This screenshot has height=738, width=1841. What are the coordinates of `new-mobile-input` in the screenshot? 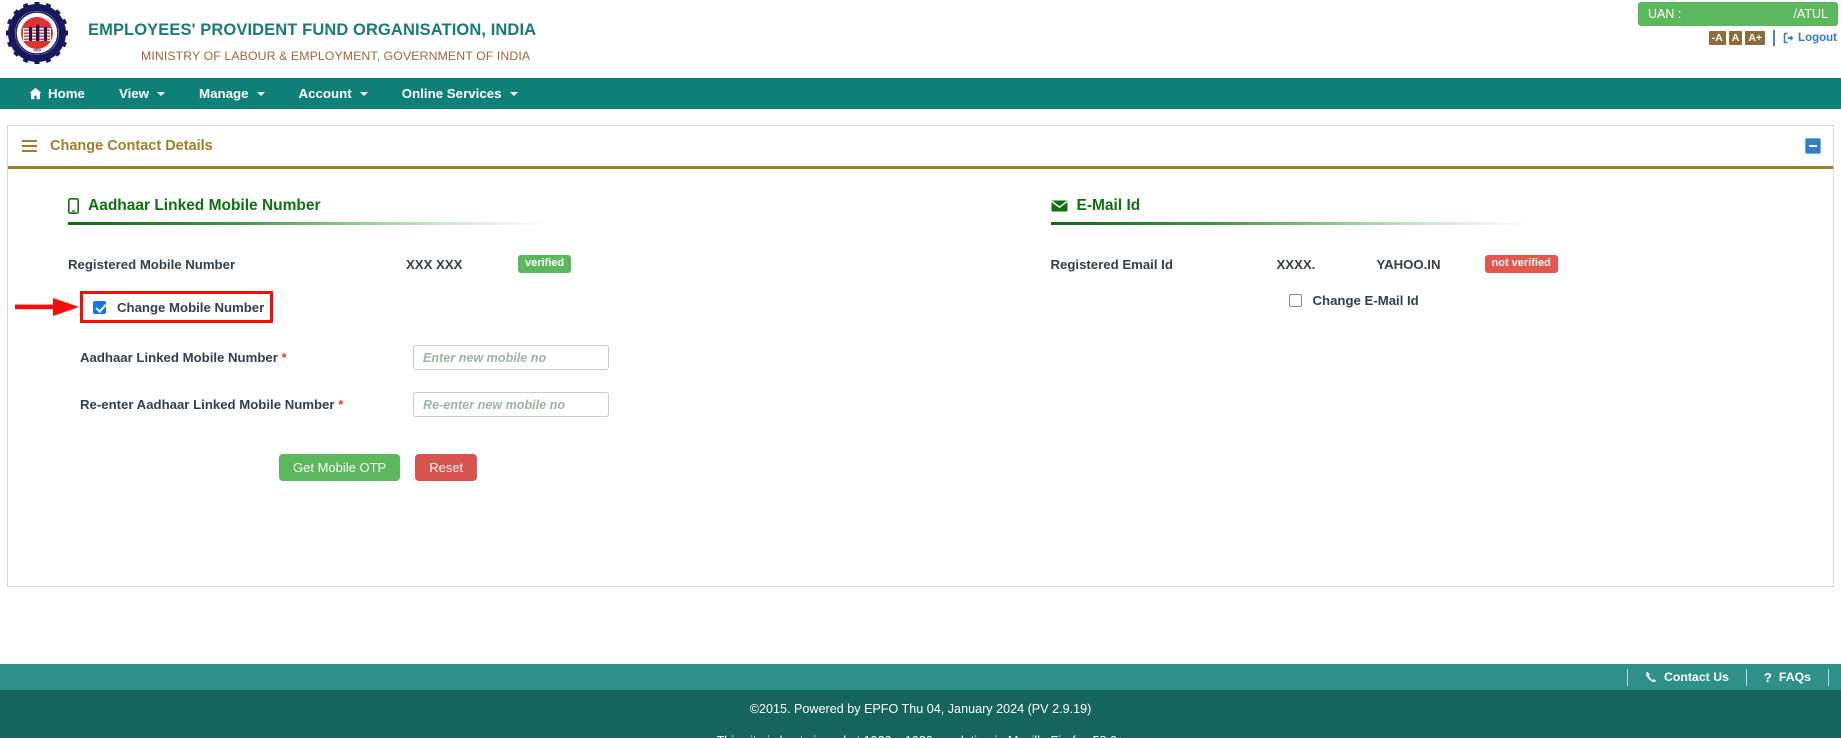 It's located at (511, 357).